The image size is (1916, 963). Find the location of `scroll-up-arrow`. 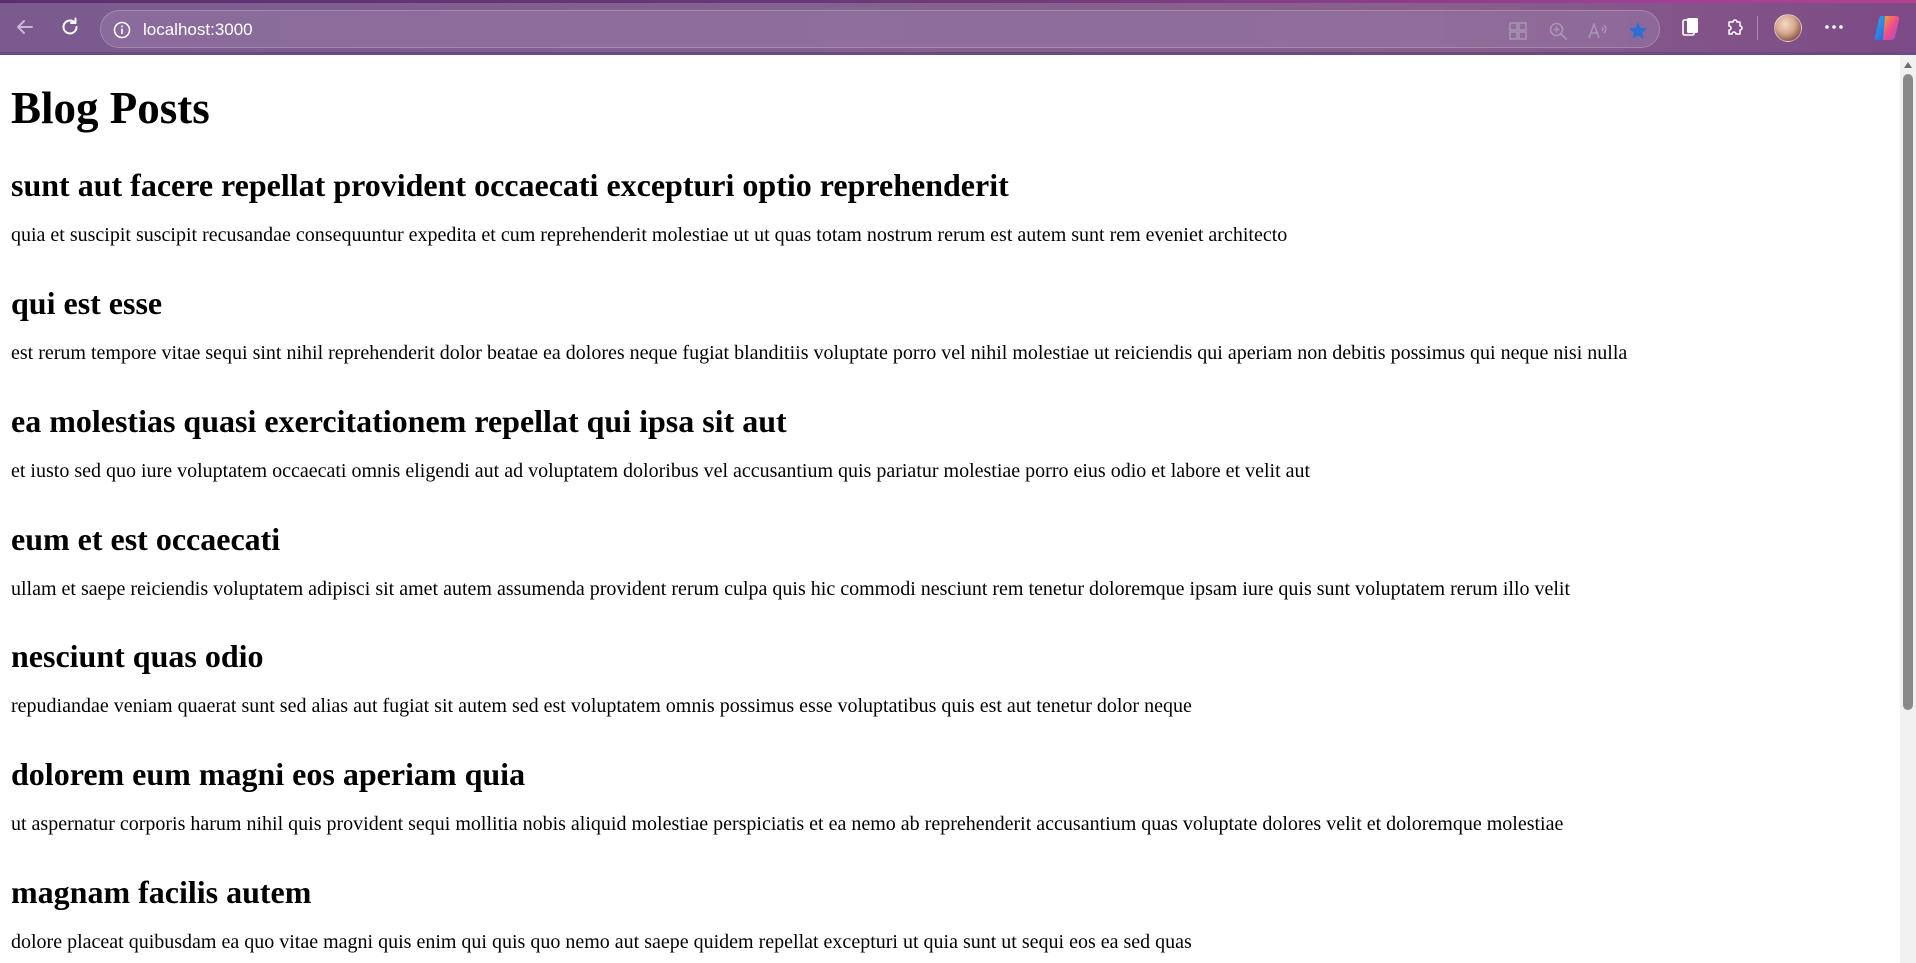

scroll-up-arrow is located at coordinates (1908, 65).